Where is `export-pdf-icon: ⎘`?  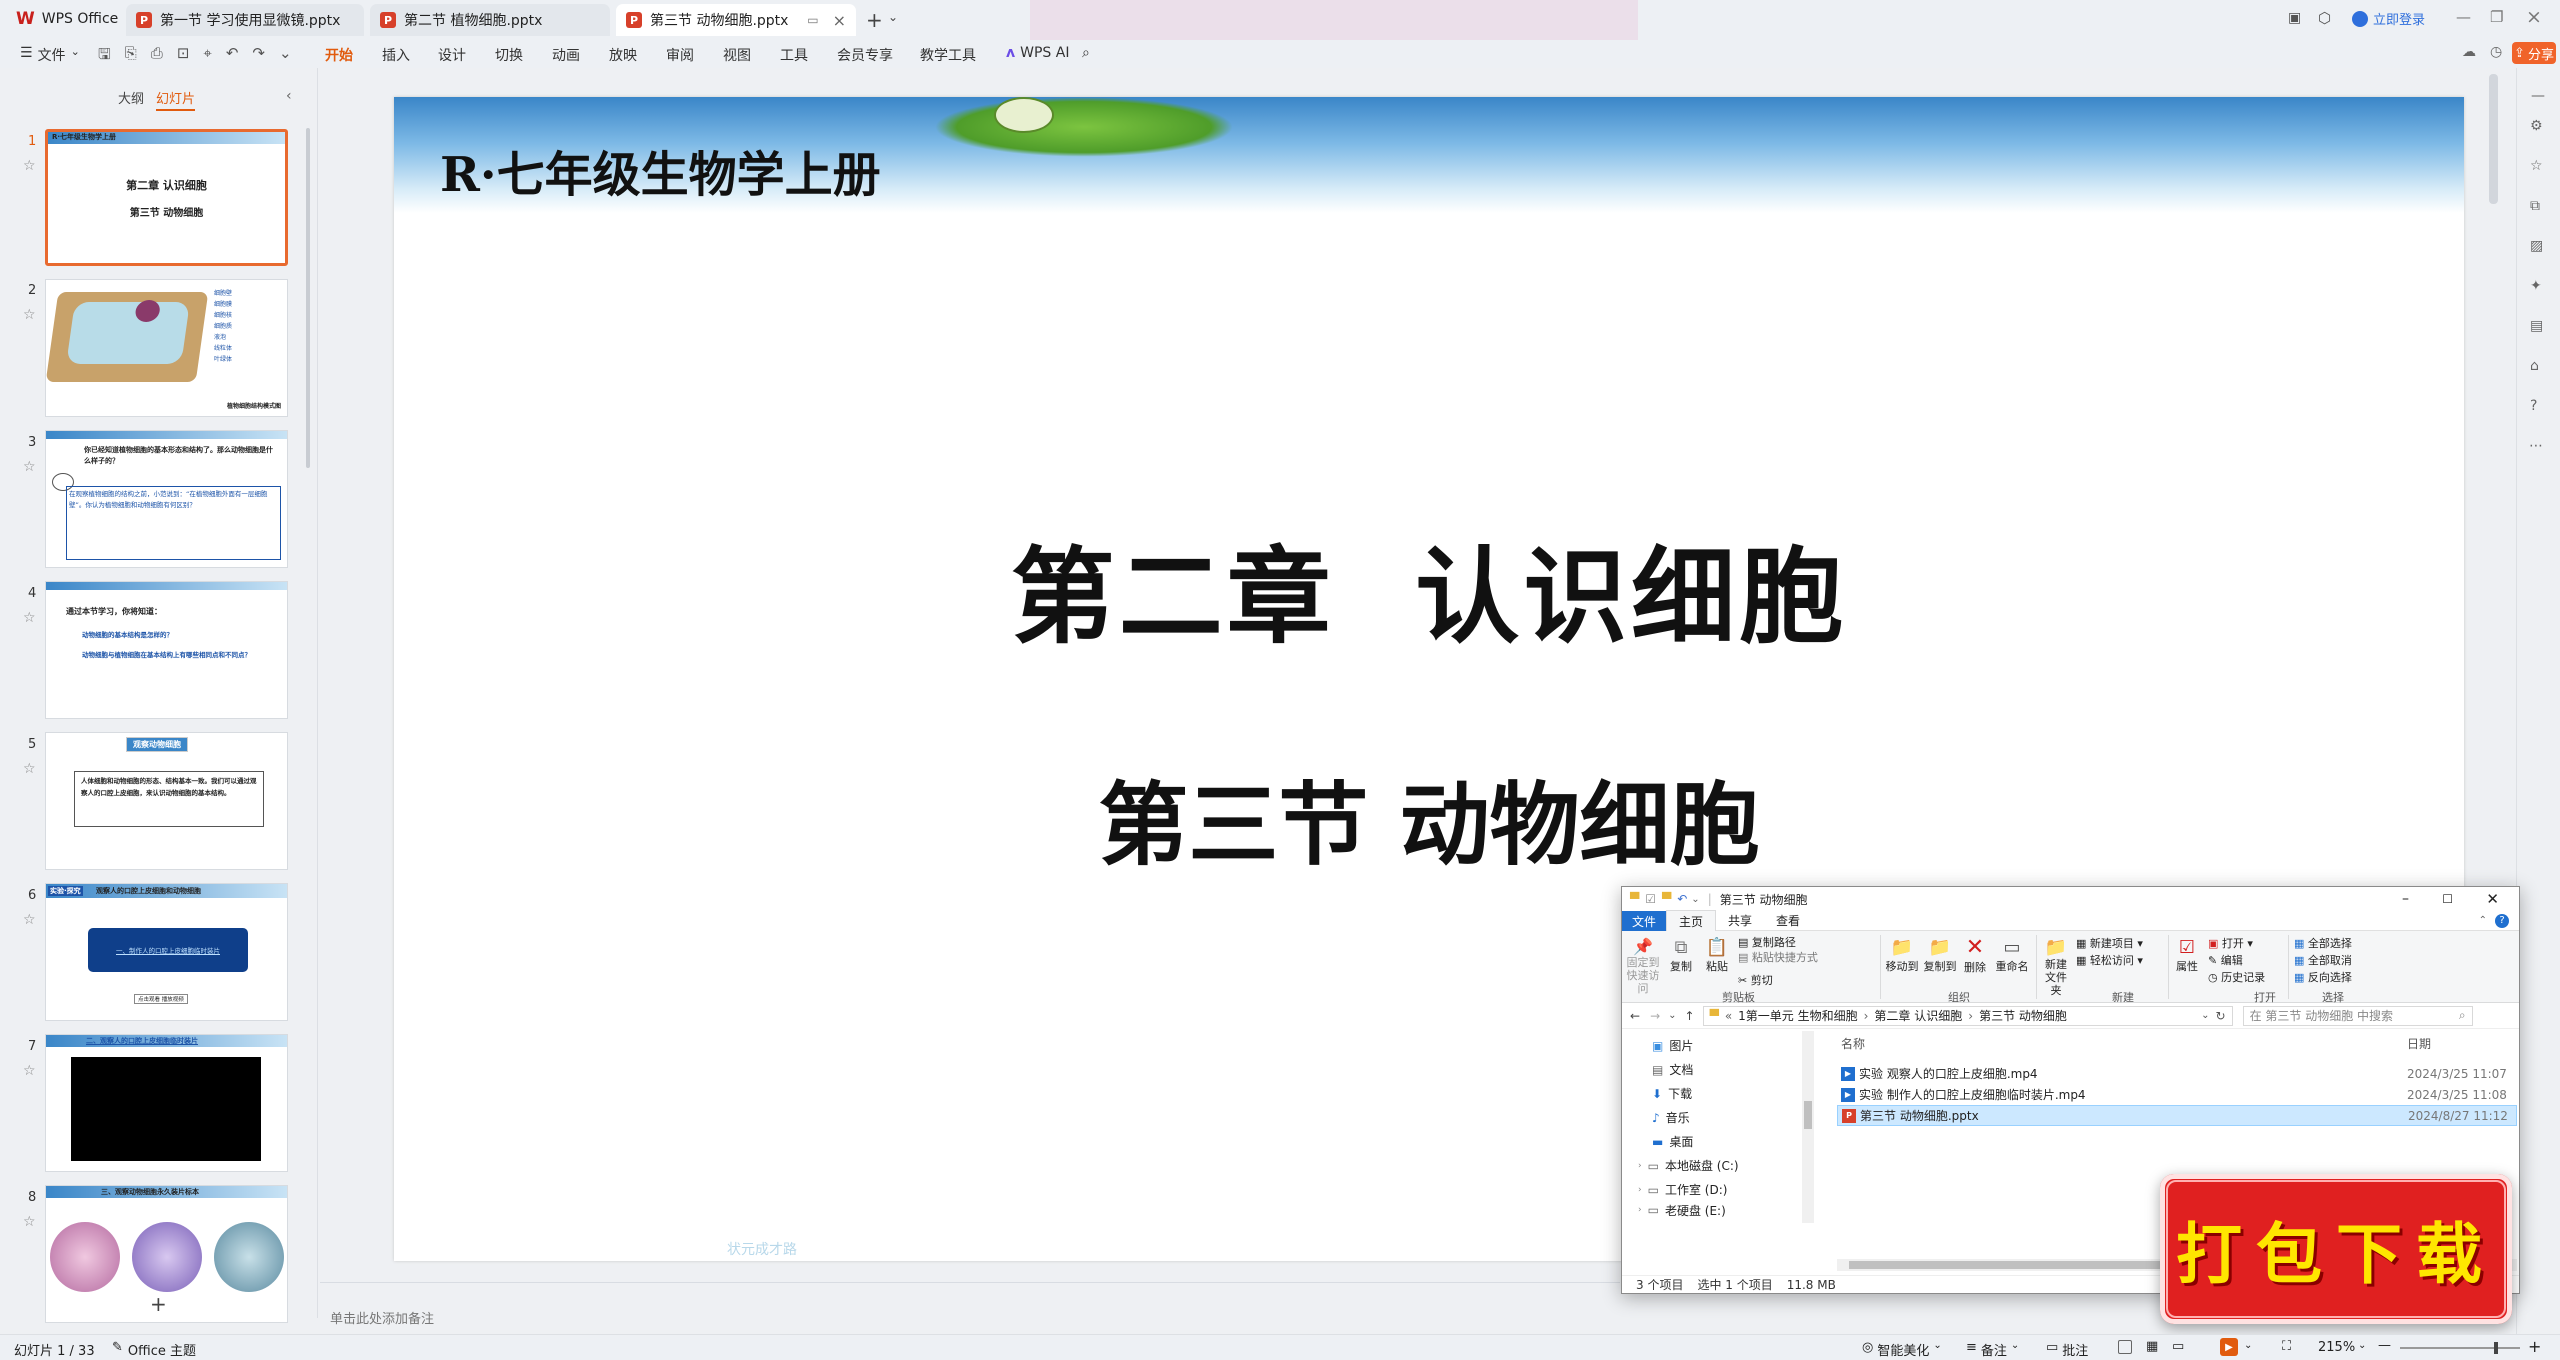
export-pdf-icon: ⎘ is located at coordinates (131, 56).